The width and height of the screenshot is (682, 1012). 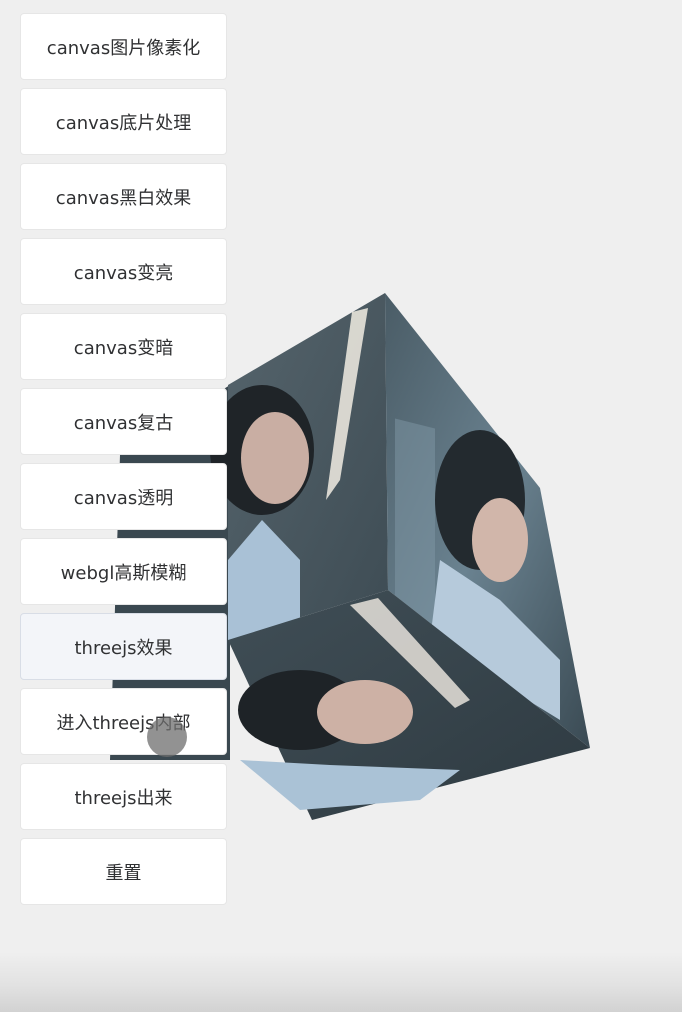 What do you see at coordinates (123, 496) in the screenshot?
I see `transparent-button: canvas透明` at bounding box center [123, 496].